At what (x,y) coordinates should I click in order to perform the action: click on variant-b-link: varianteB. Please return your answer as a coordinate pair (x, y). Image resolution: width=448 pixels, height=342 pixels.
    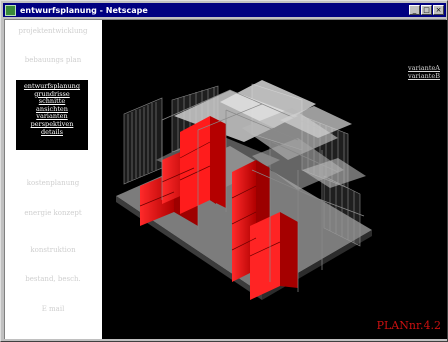
    Looking at the image, I should click on (424, 76).